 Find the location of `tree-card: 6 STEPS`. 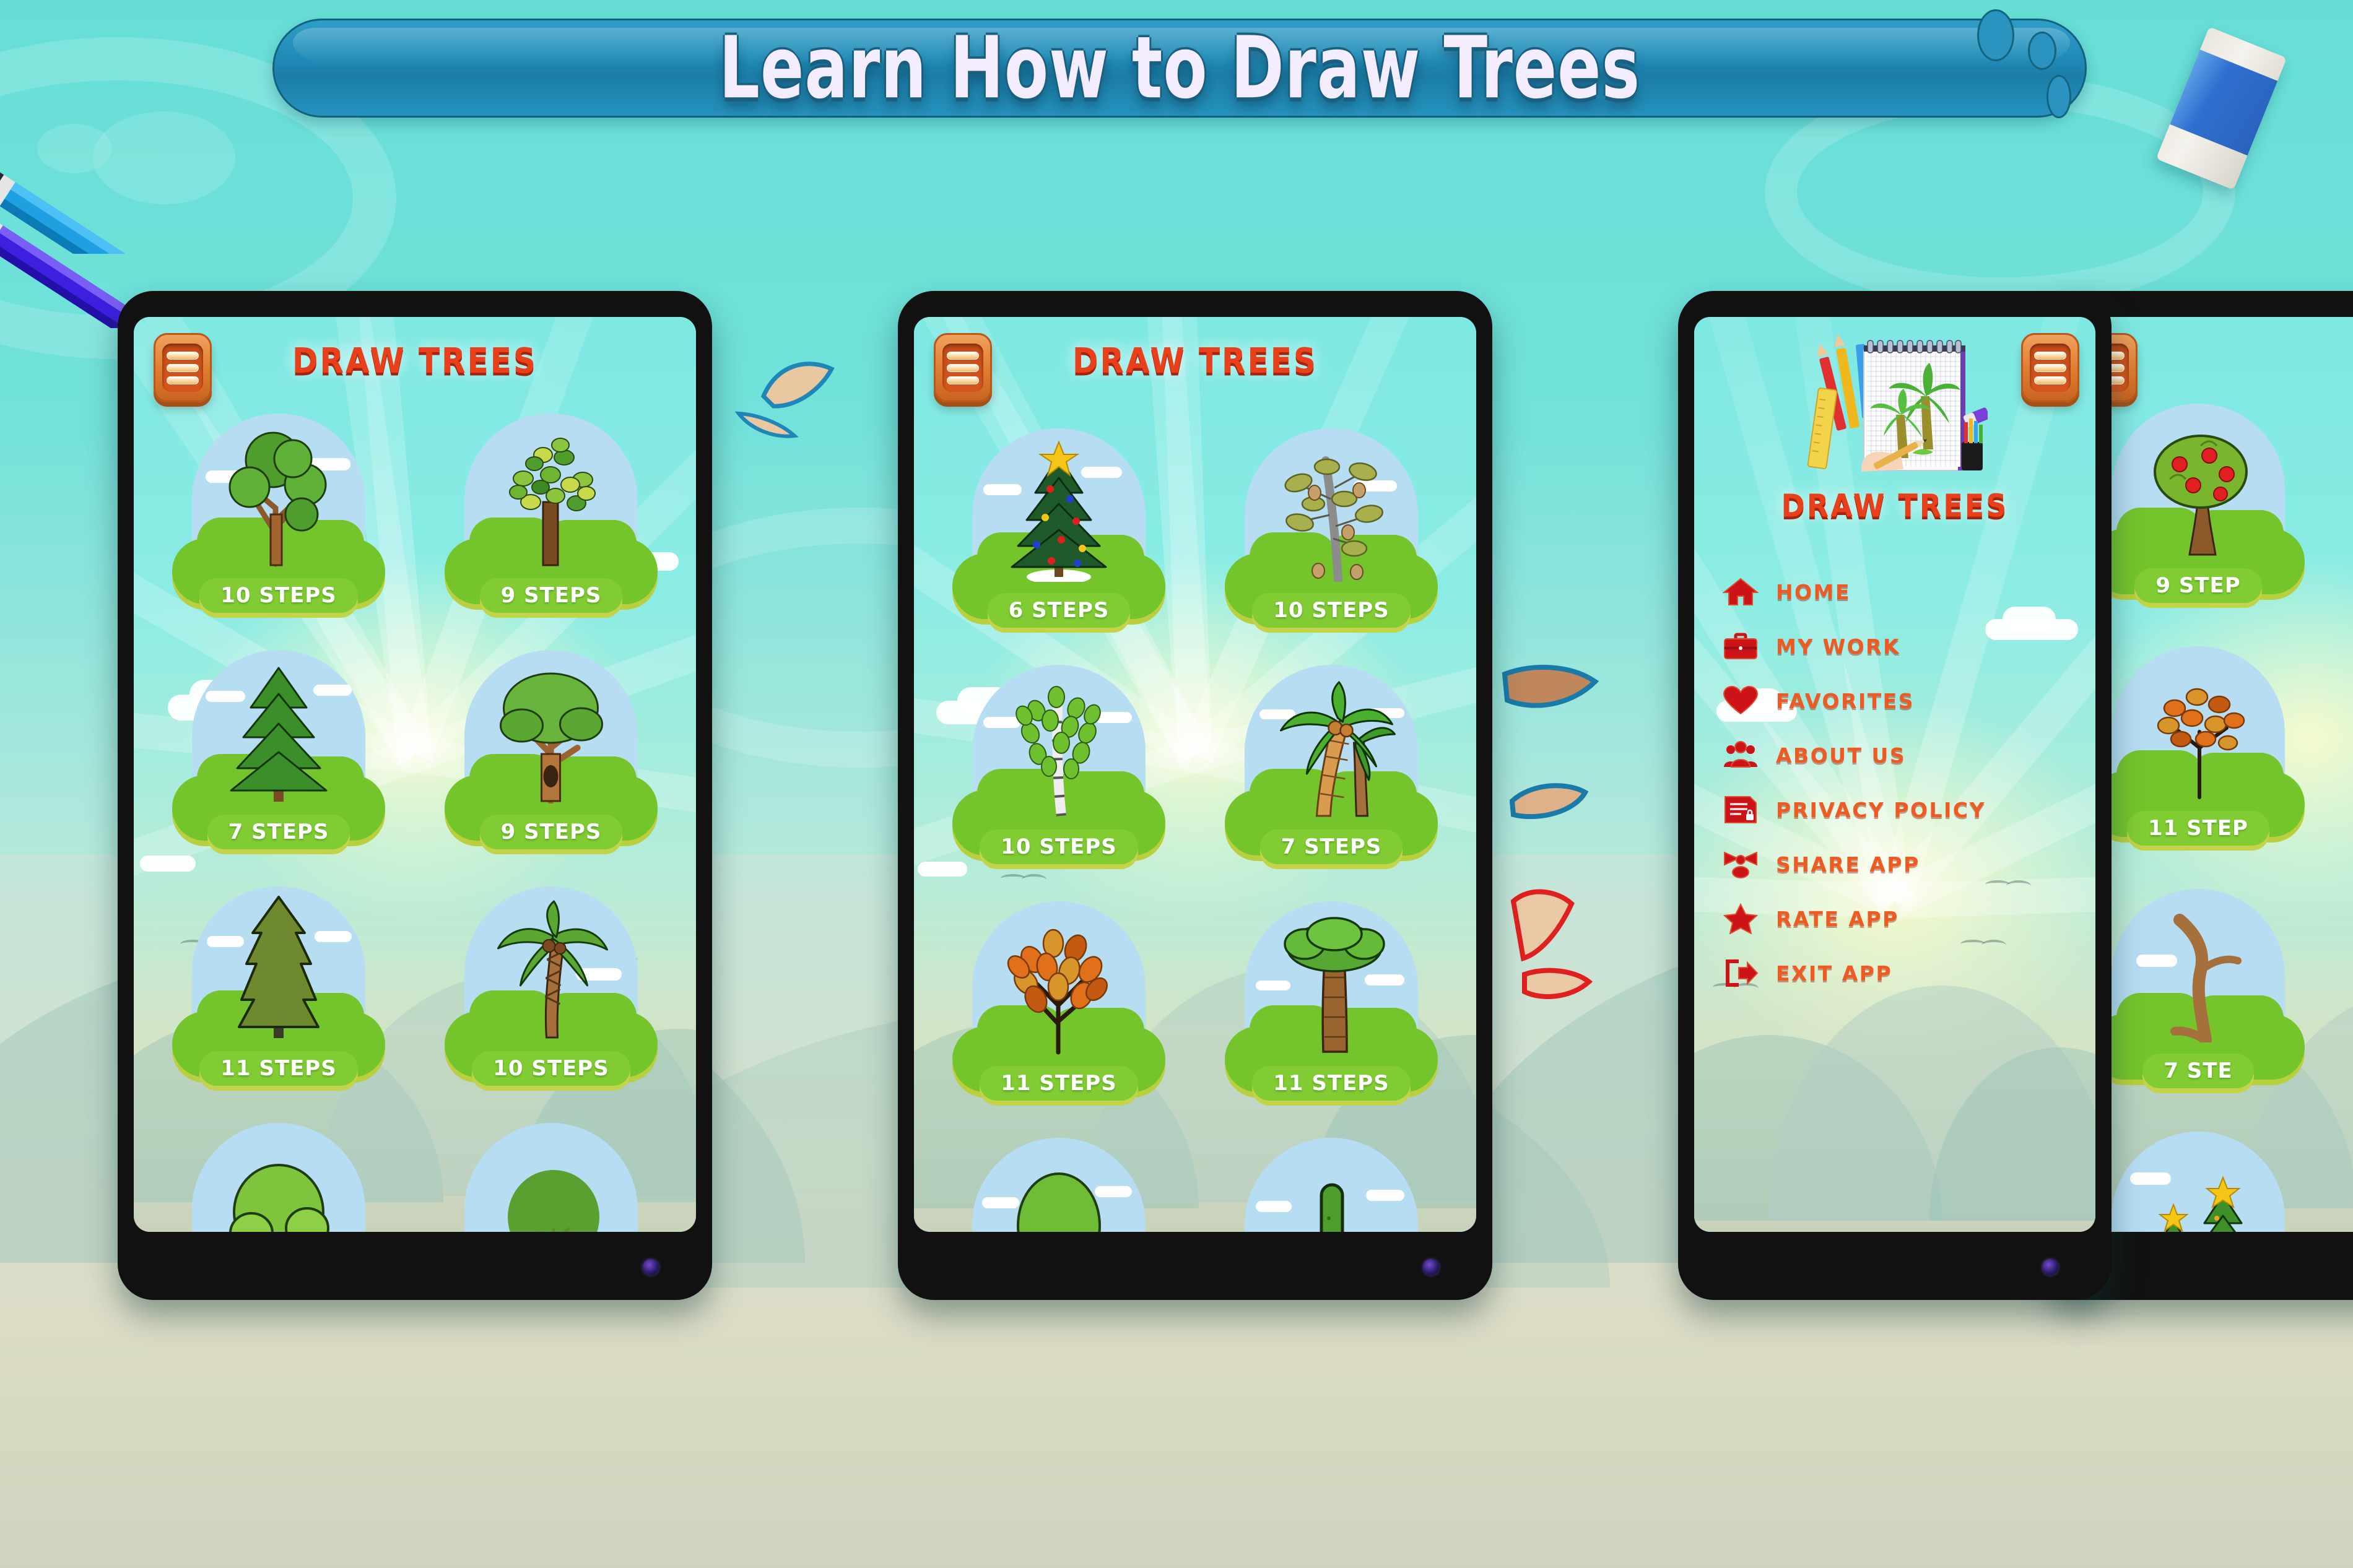

tree-card: 6 STEPS is located at coordinates (1059, 528).